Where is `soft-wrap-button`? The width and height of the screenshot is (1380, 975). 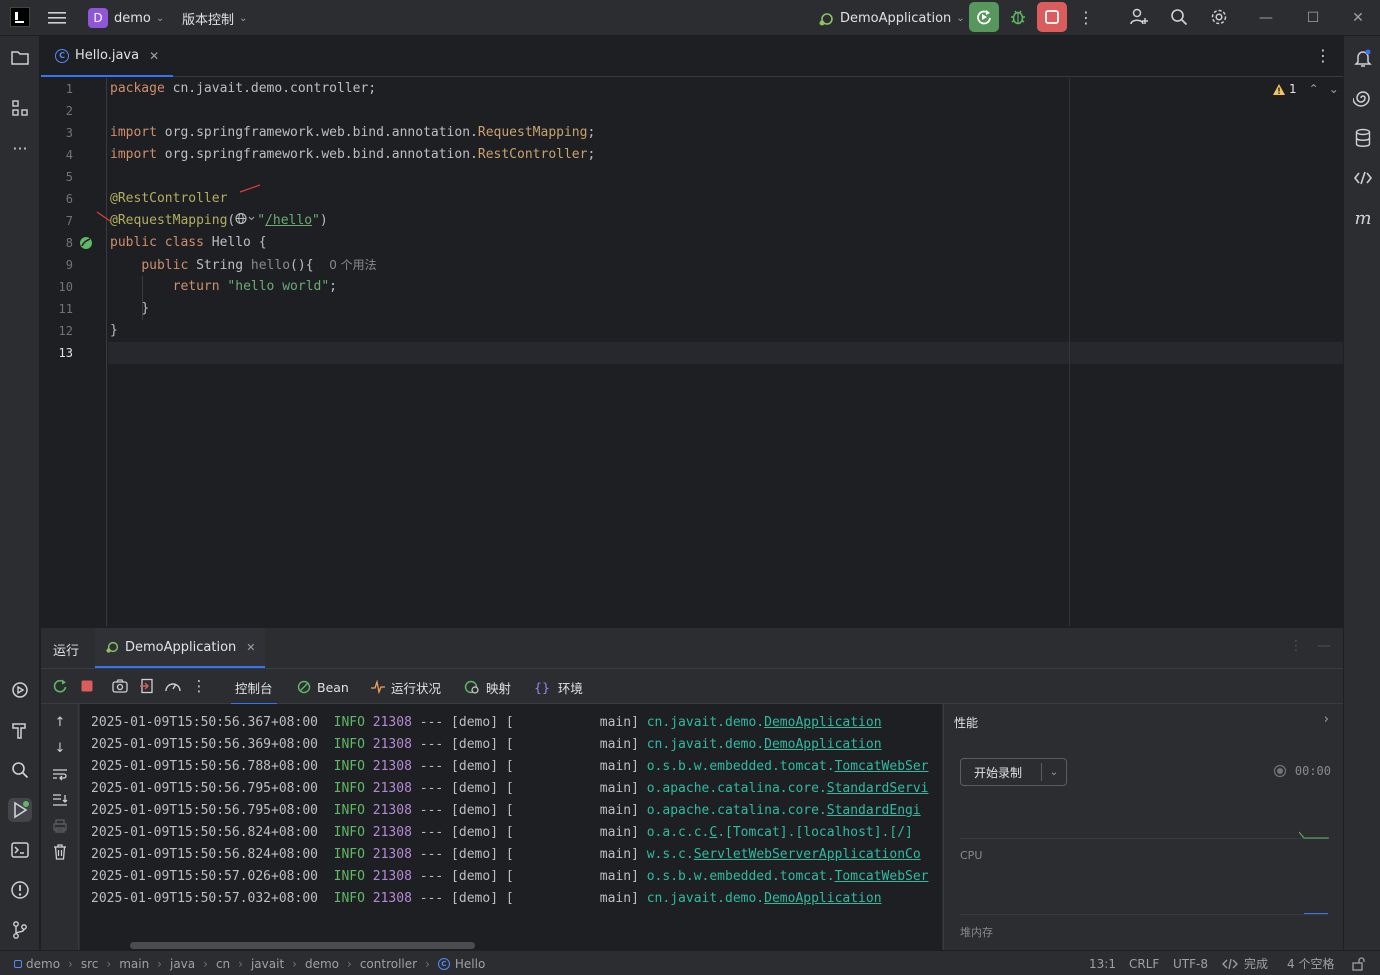 soft-wrap-button is located at coordinates (60, 774).